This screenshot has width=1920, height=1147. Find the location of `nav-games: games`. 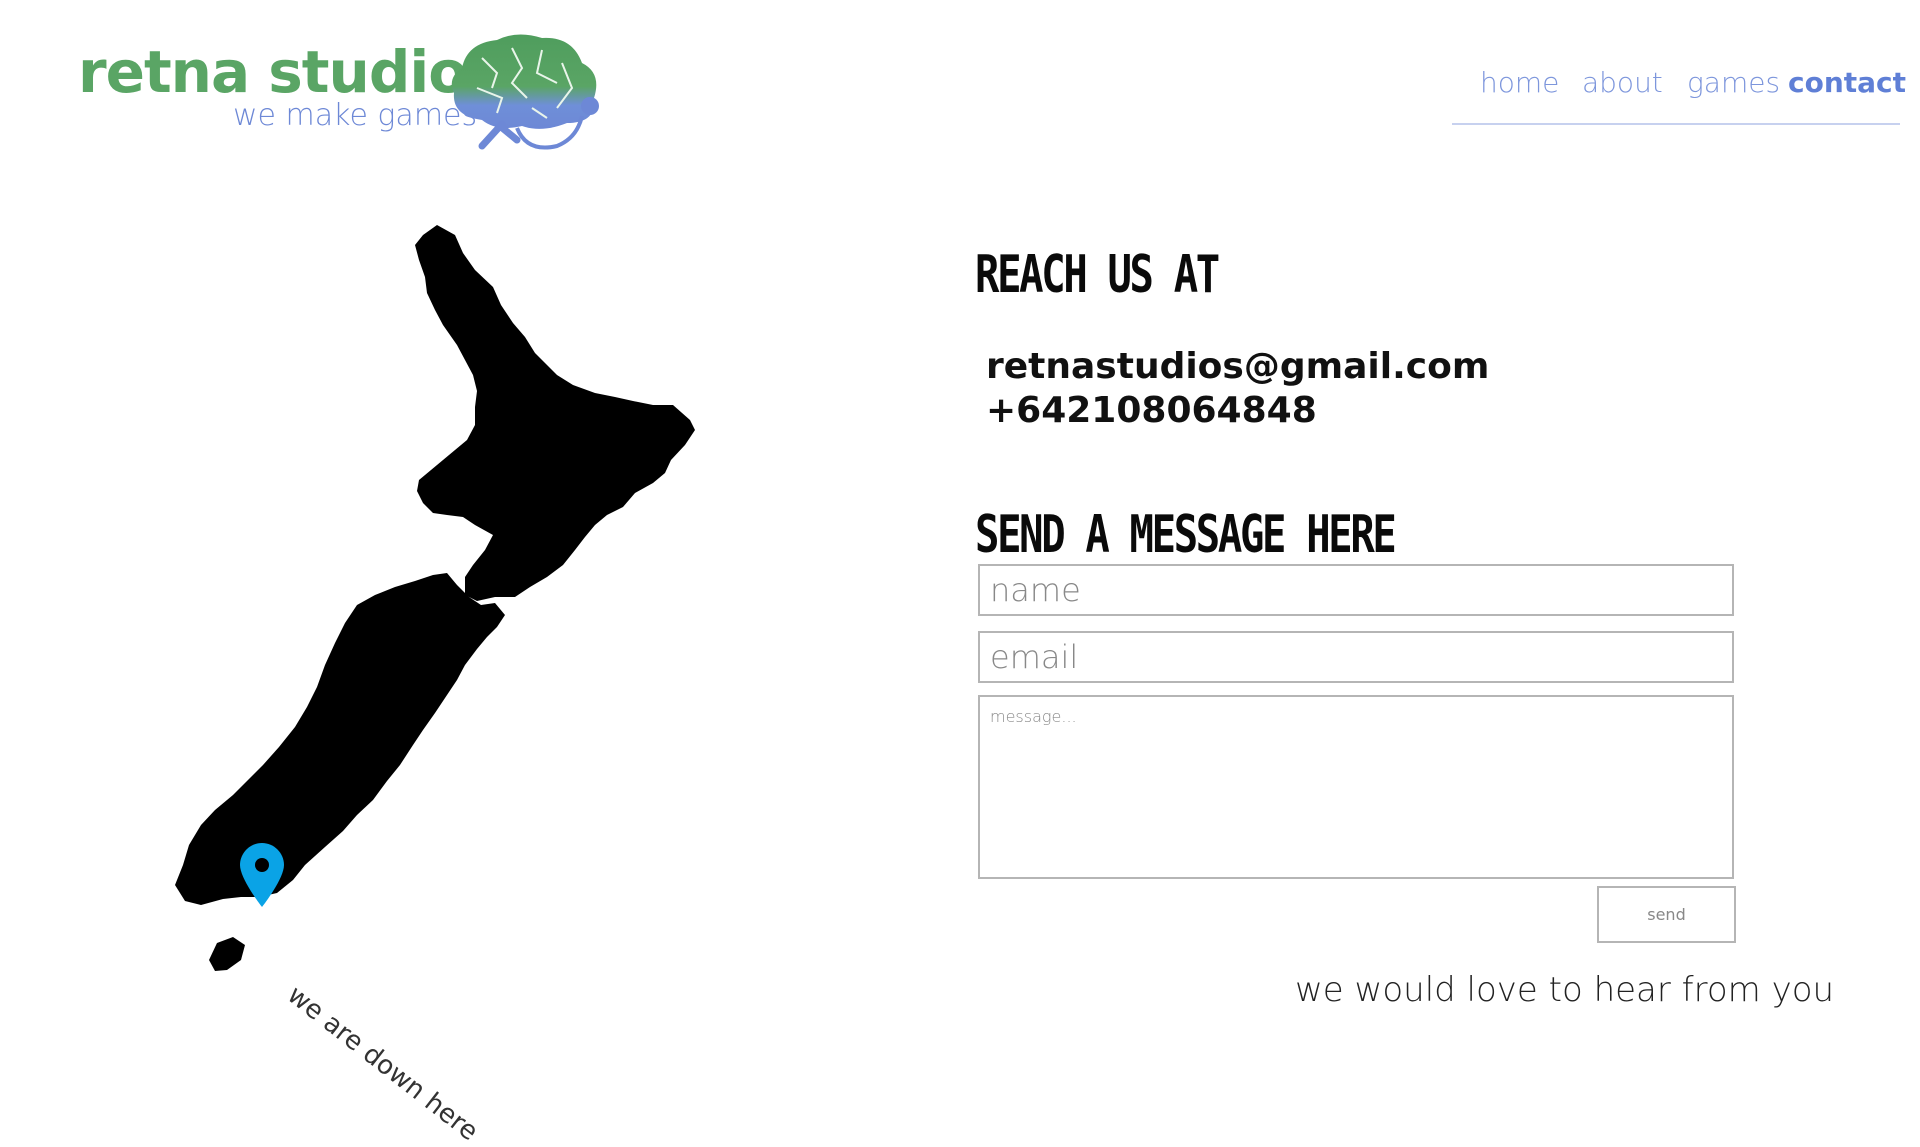

nav-games: games is located at coordinates (1733, 82).